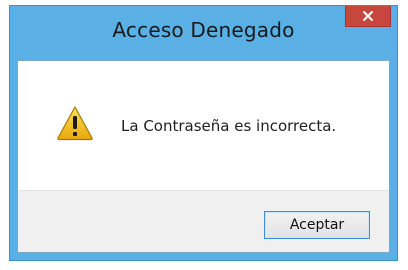 The height and width of the screenshot is (270, 408). What do you see at coordinates (75, 123) in the screenshot?
I see `warning-icon` at bounding box center [75, 123].